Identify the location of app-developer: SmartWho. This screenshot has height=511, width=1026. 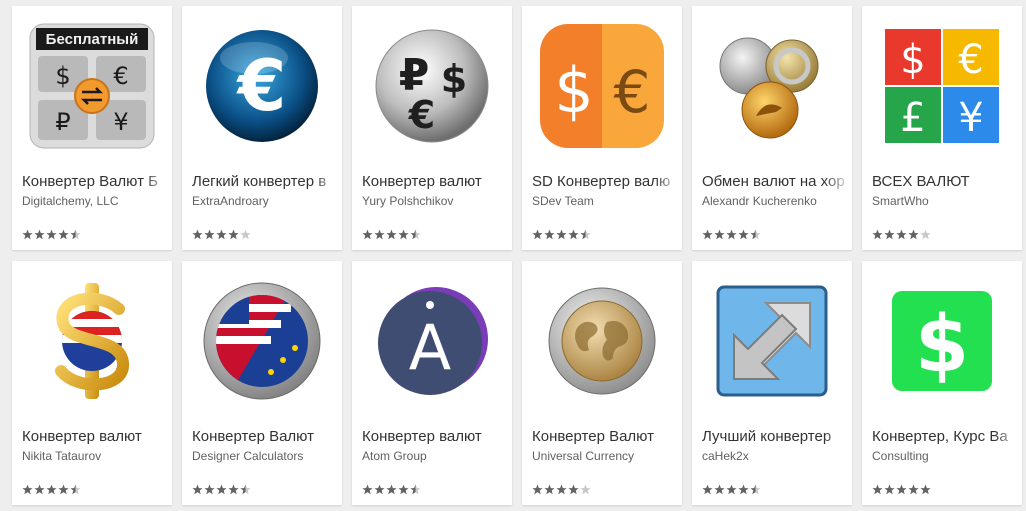
(947, 201).